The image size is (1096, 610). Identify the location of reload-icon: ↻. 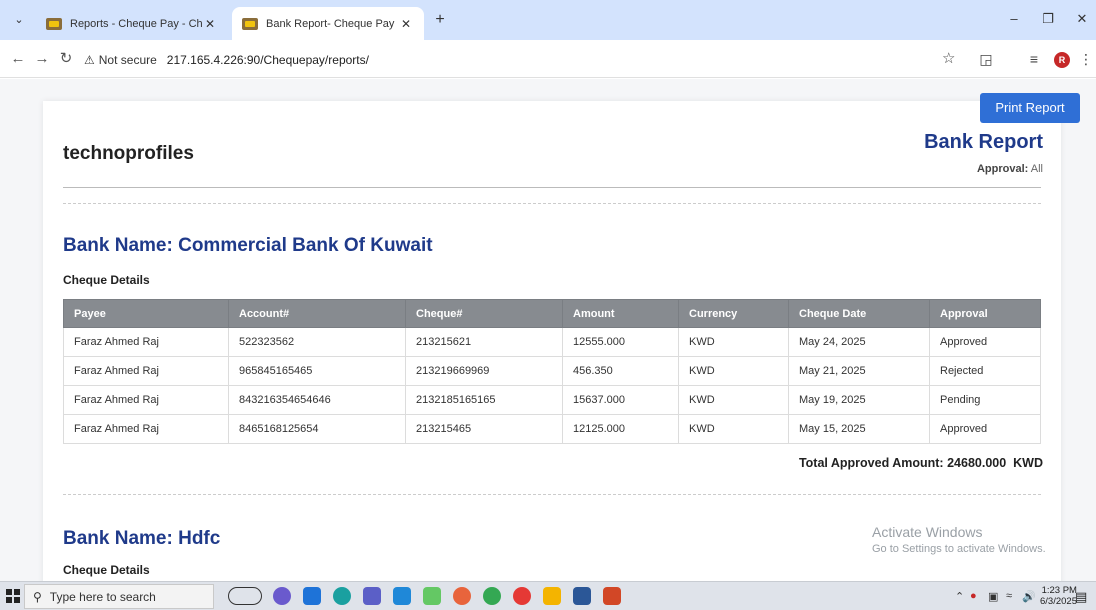
(66, 59).